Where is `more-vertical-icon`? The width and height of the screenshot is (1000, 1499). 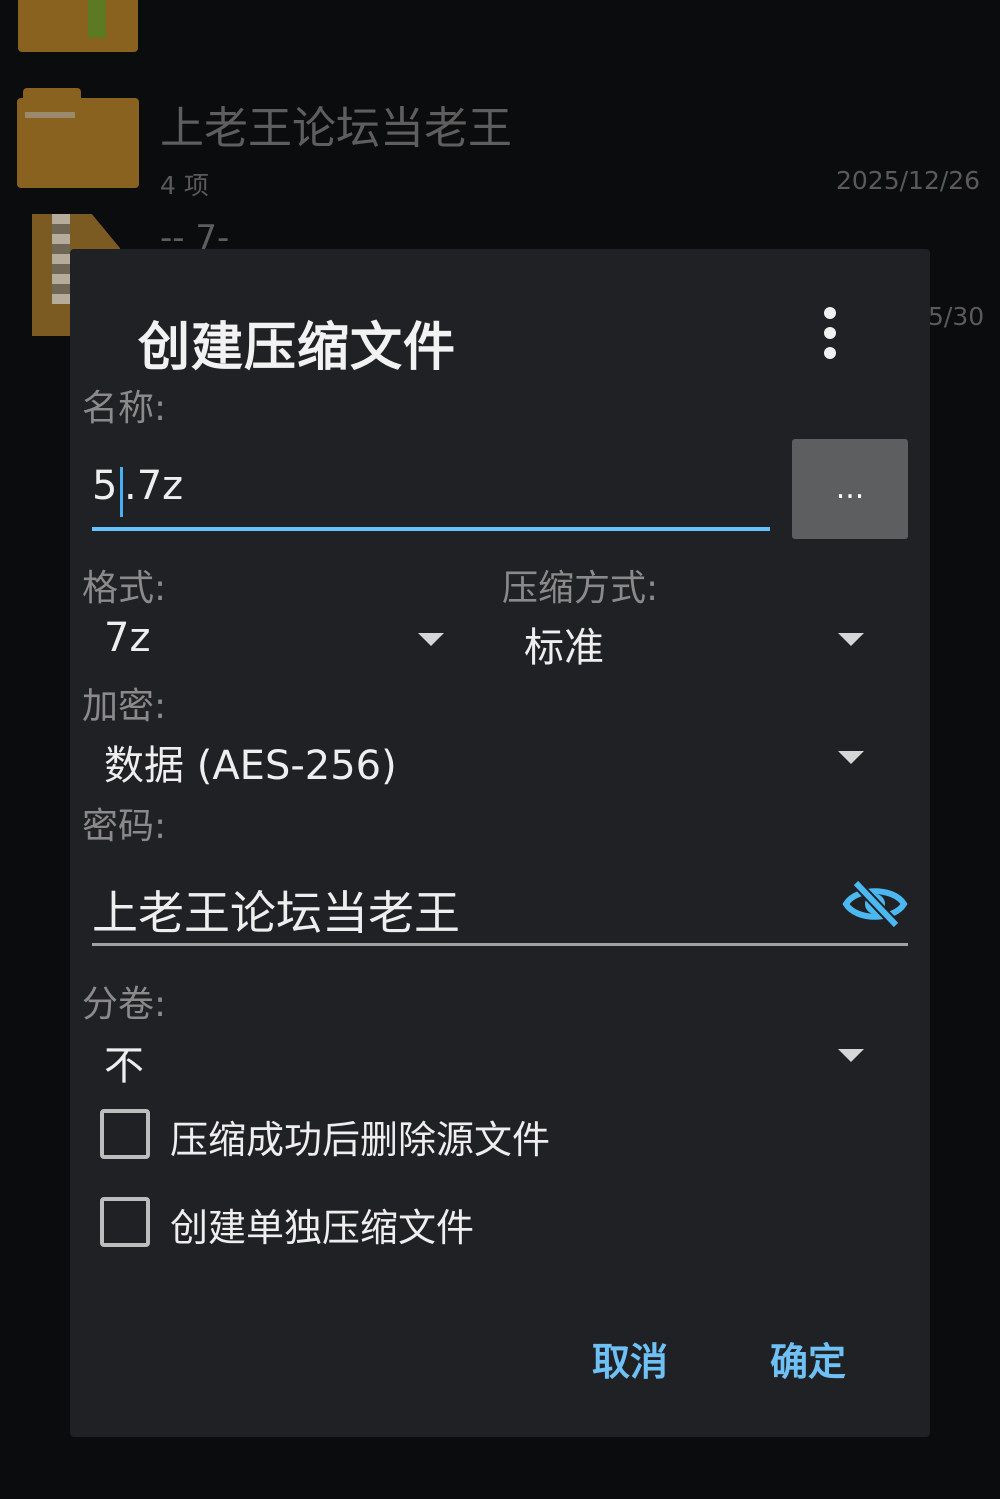
more-vertical-icon is located at coordinates (830, 333).